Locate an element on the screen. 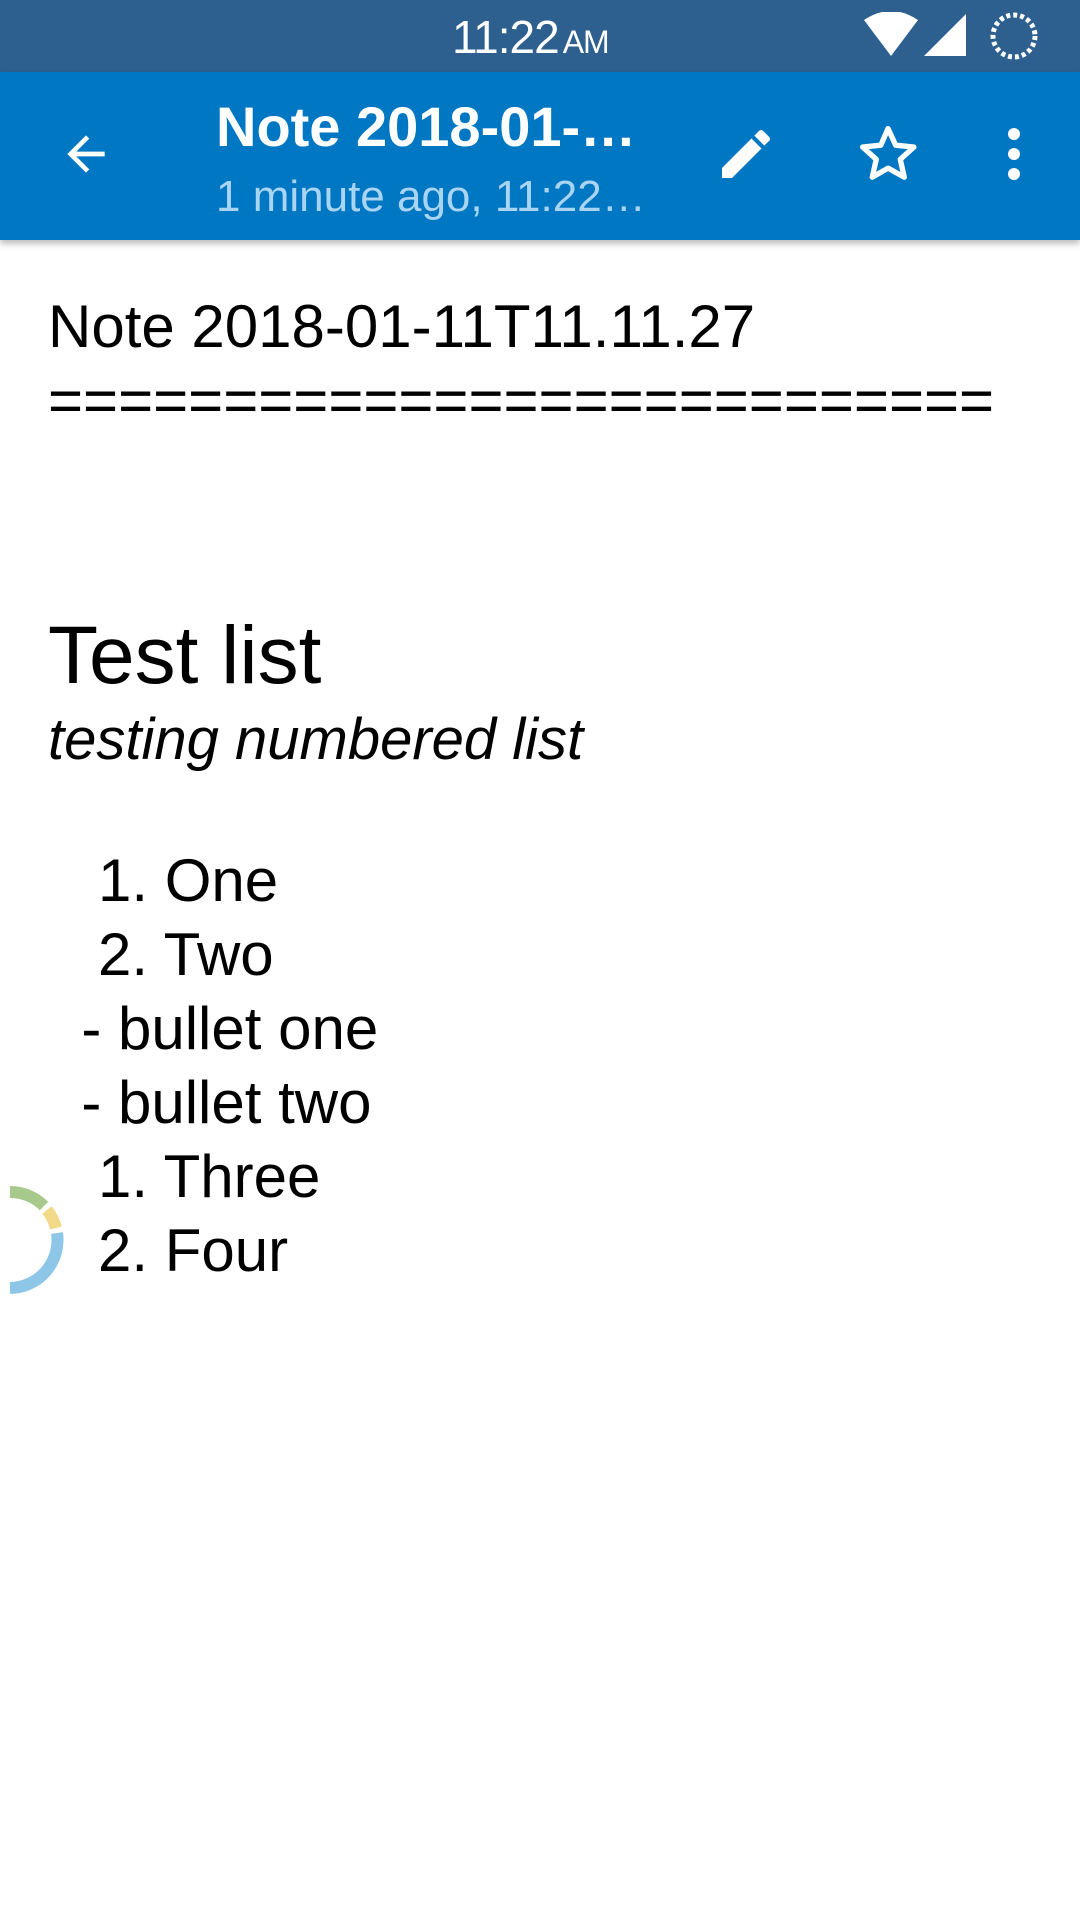 Image resolution: width=1080 pixels, height=1920 pixels. pencil-icon is located at coordinates (746, 156).